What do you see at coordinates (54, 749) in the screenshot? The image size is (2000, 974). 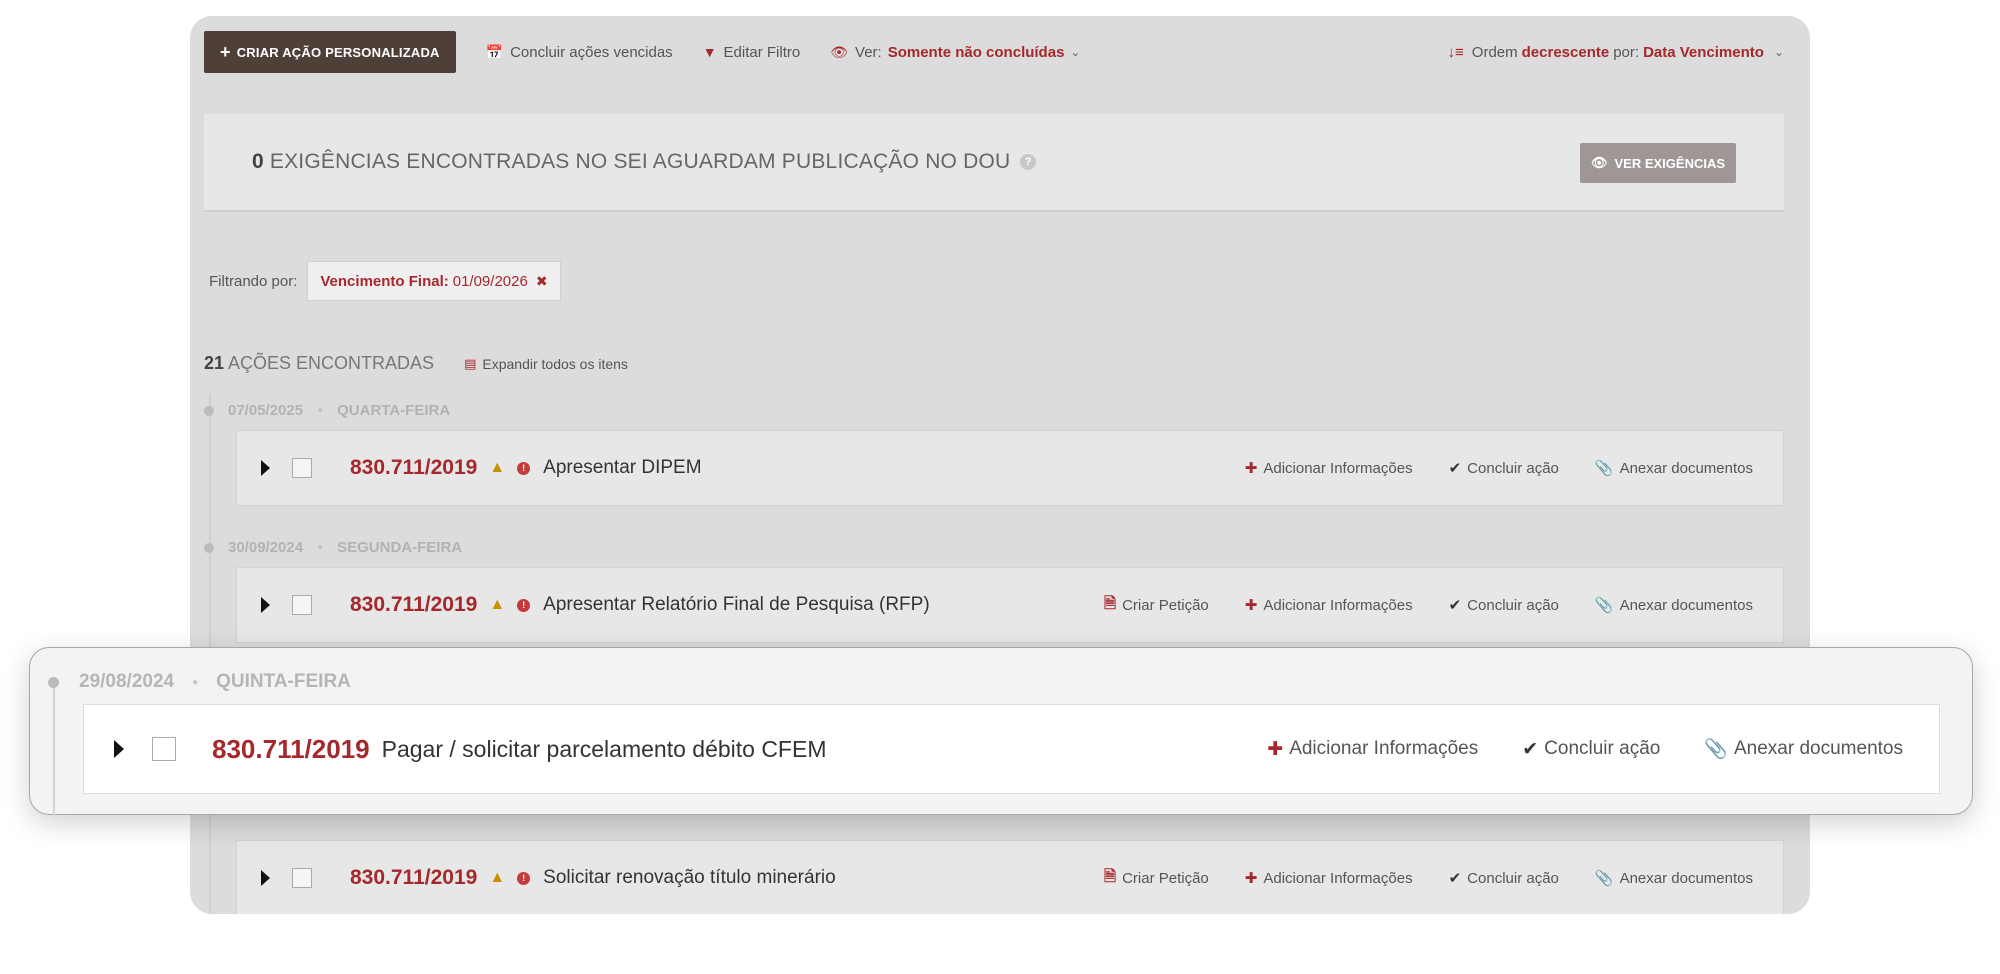 I see `timeline-line` at bounding box center [54, 749].